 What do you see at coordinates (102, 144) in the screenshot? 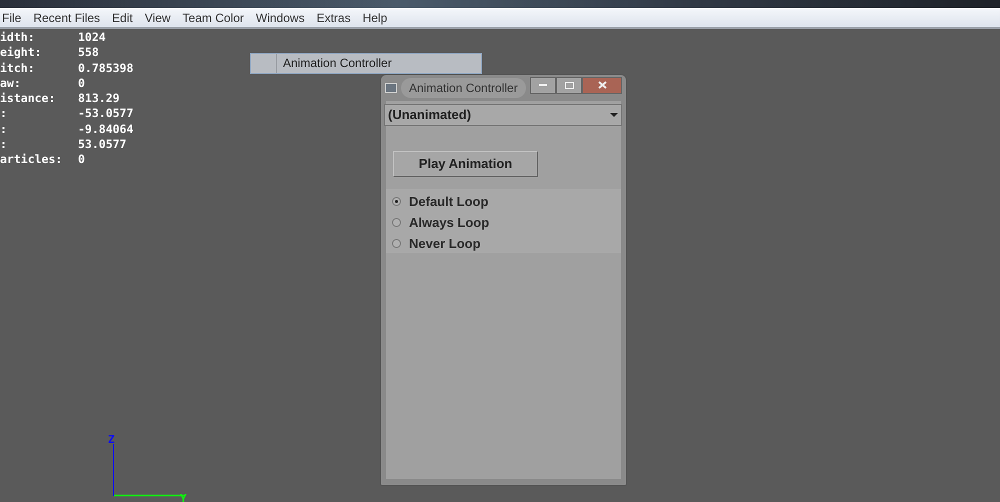
I see `stat-value: 53.0577` at bounding box center [102, 144].